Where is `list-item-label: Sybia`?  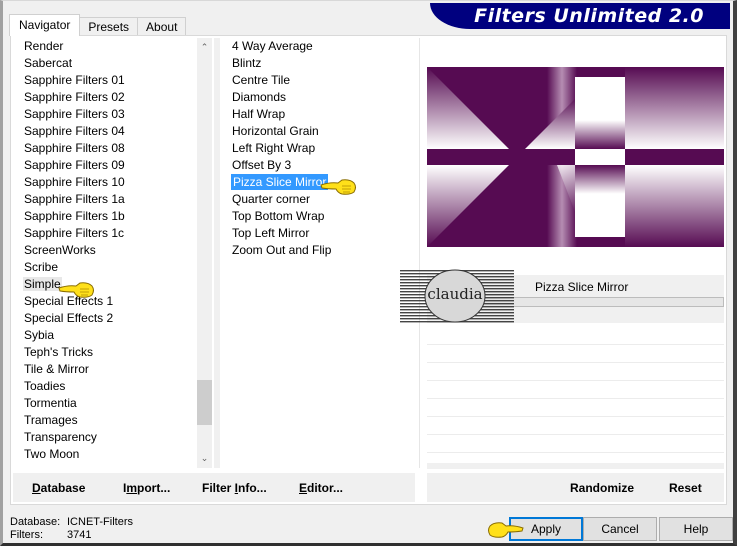
list-item-label: Sybia is located at coordinates (39, 335).